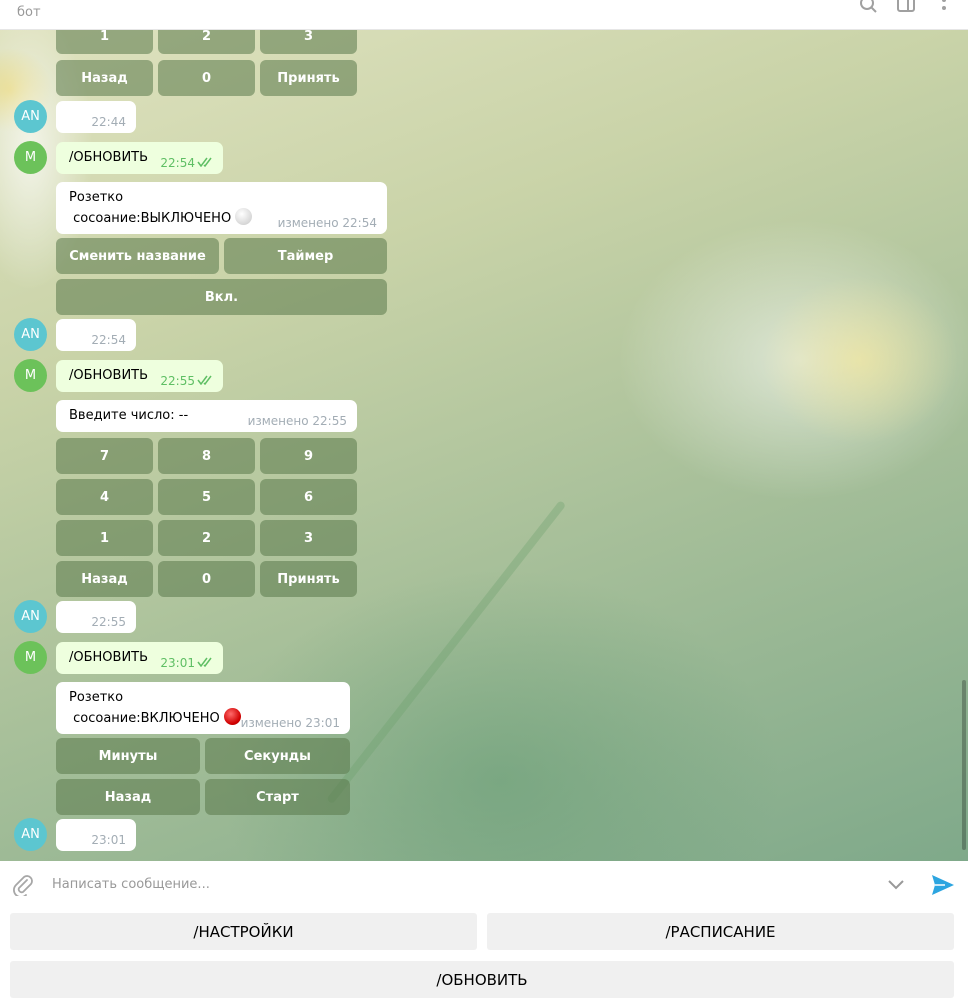  Describe the element at coordinates (129, 415) in the screenshot. I see `message-text: Введите число: --` at that location.